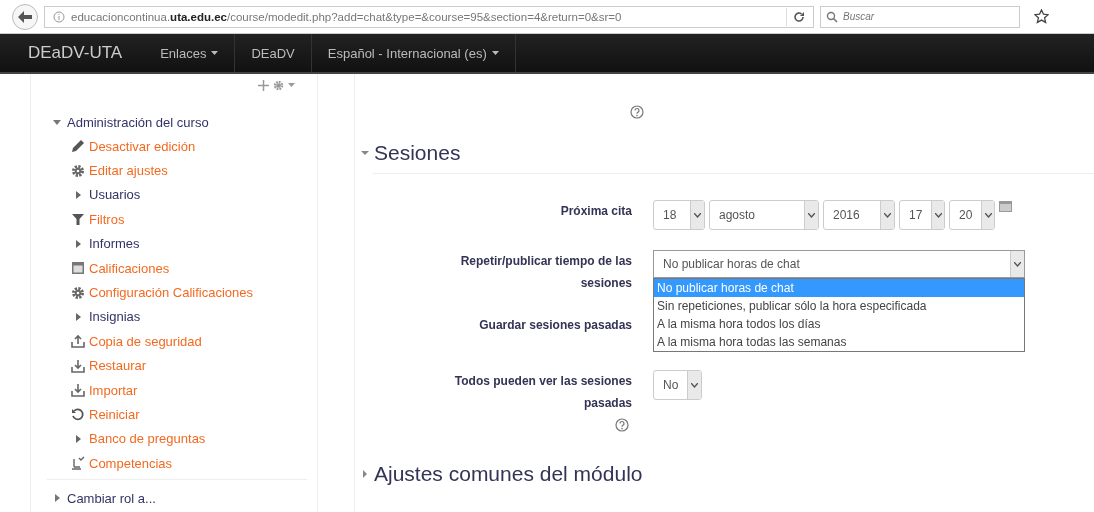 The width and height of the screenshot is (1094, 512). I want to click on field-label: Repetir/publicar tiempo de las sesiones, so click(545, 272).